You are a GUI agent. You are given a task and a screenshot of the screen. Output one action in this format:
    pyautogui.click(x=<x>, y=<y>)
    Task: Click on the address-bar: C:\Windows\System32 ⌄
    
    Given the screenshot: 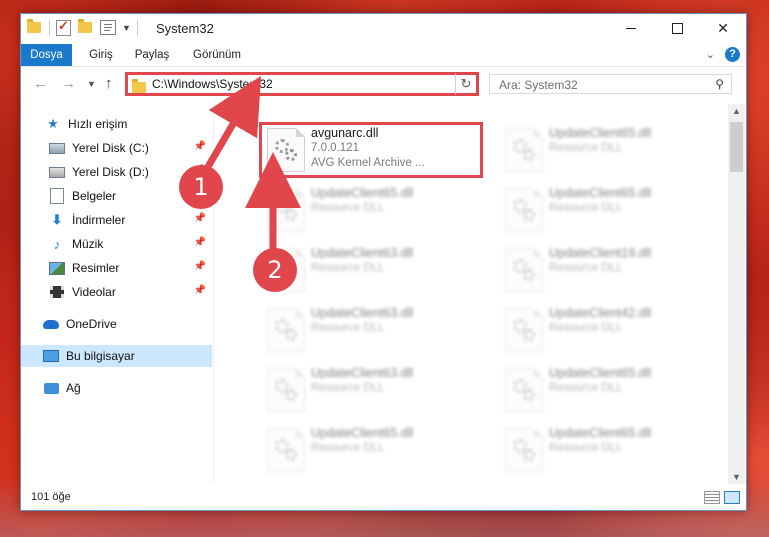 What is the action you would take?
    pyautogui.click(x=301, y=84)
    